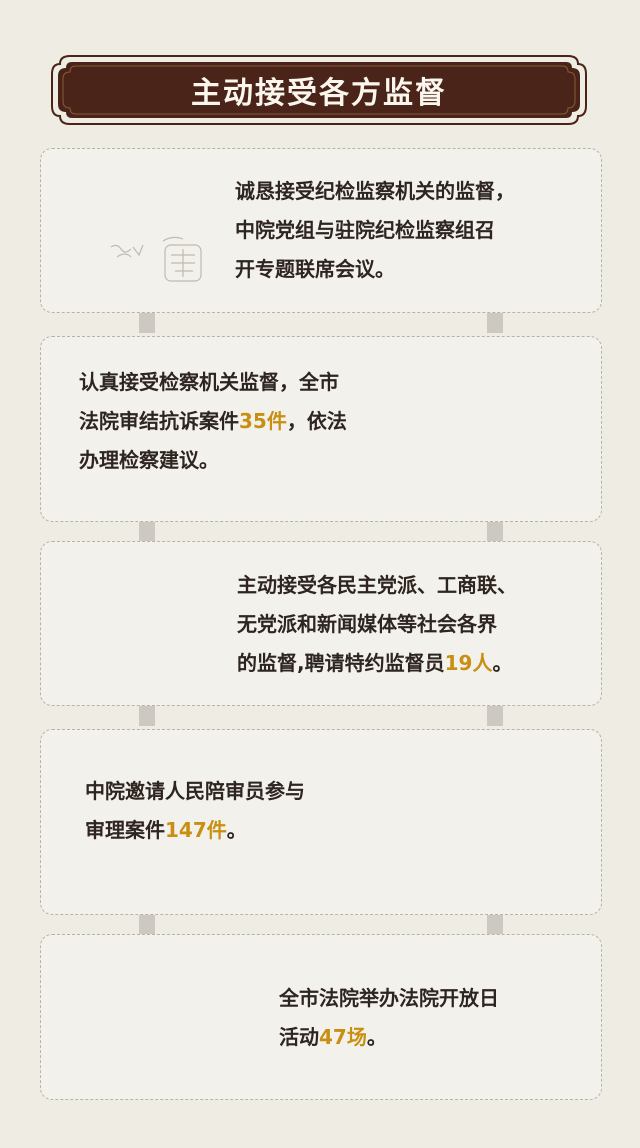 This screenshot has height=1148, width=640. I want to click on ink-seal-icon, so click(156, 259).